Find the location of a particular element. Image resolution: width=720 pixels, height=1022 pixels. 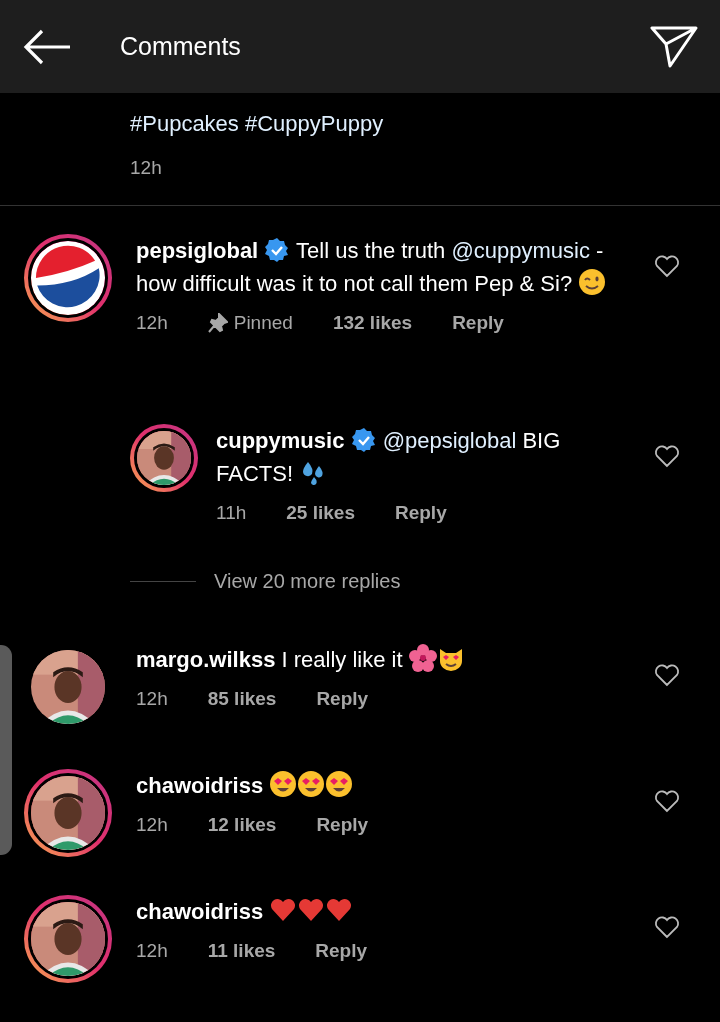

username-link: margo.wilkss is located at coordinates (206, 659).